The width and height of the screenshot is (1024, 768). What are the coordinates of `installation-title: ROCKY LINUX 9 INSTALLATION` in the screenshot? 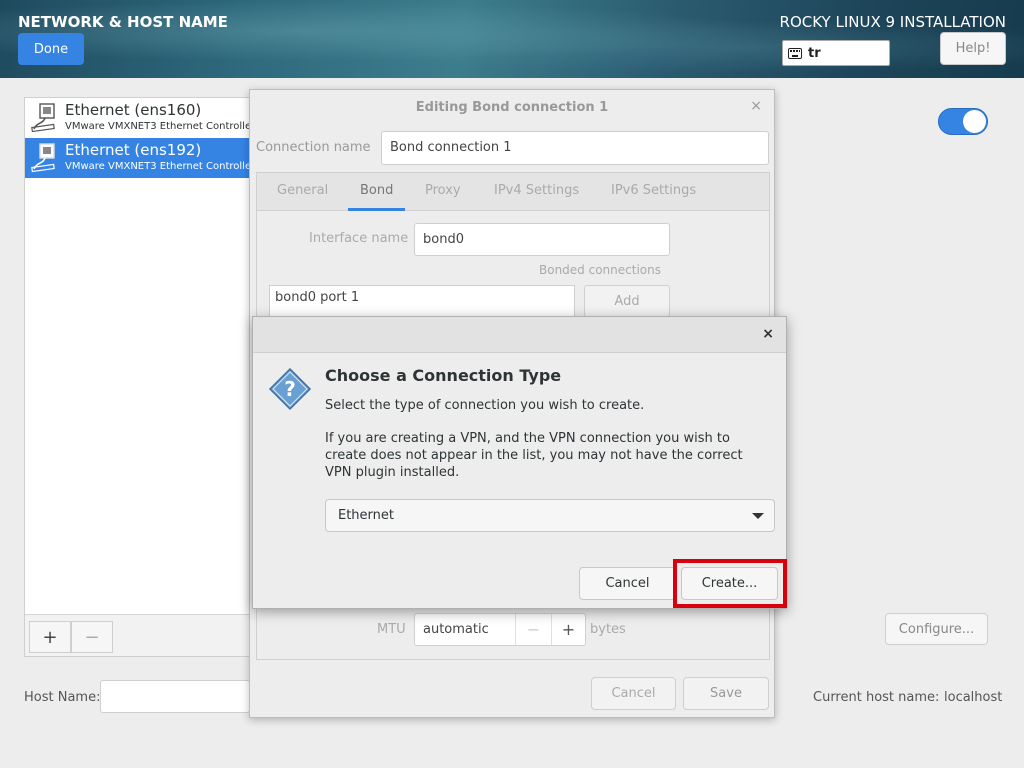 It's located at (892, 22).